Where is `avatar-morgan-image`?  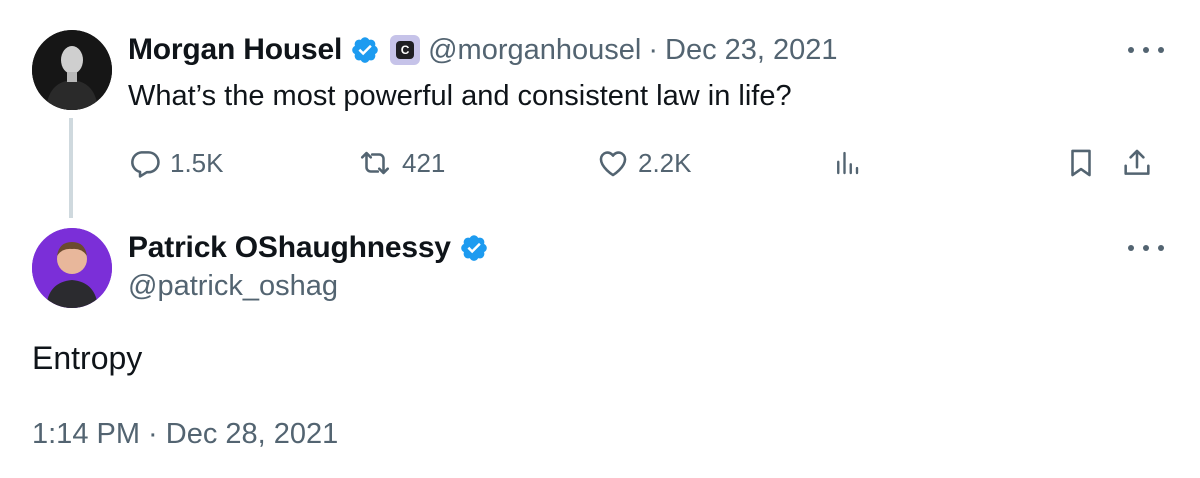 avatar-morgan-image is located at coordinates (72, 70).